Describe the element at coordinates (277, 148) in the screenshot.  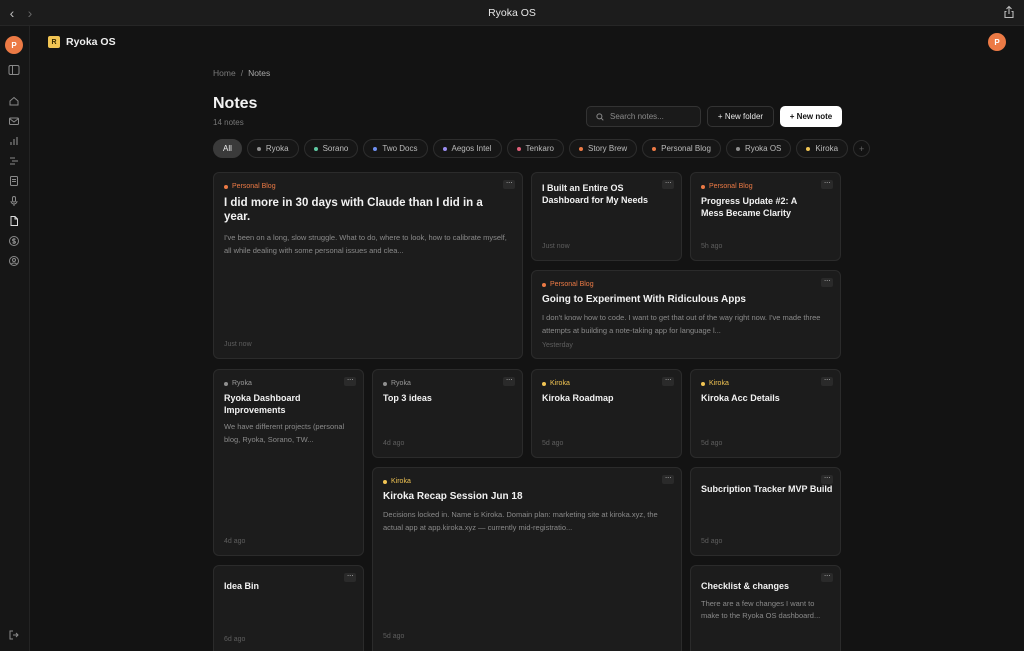
I see `filter-label: Ryoka` at that location.